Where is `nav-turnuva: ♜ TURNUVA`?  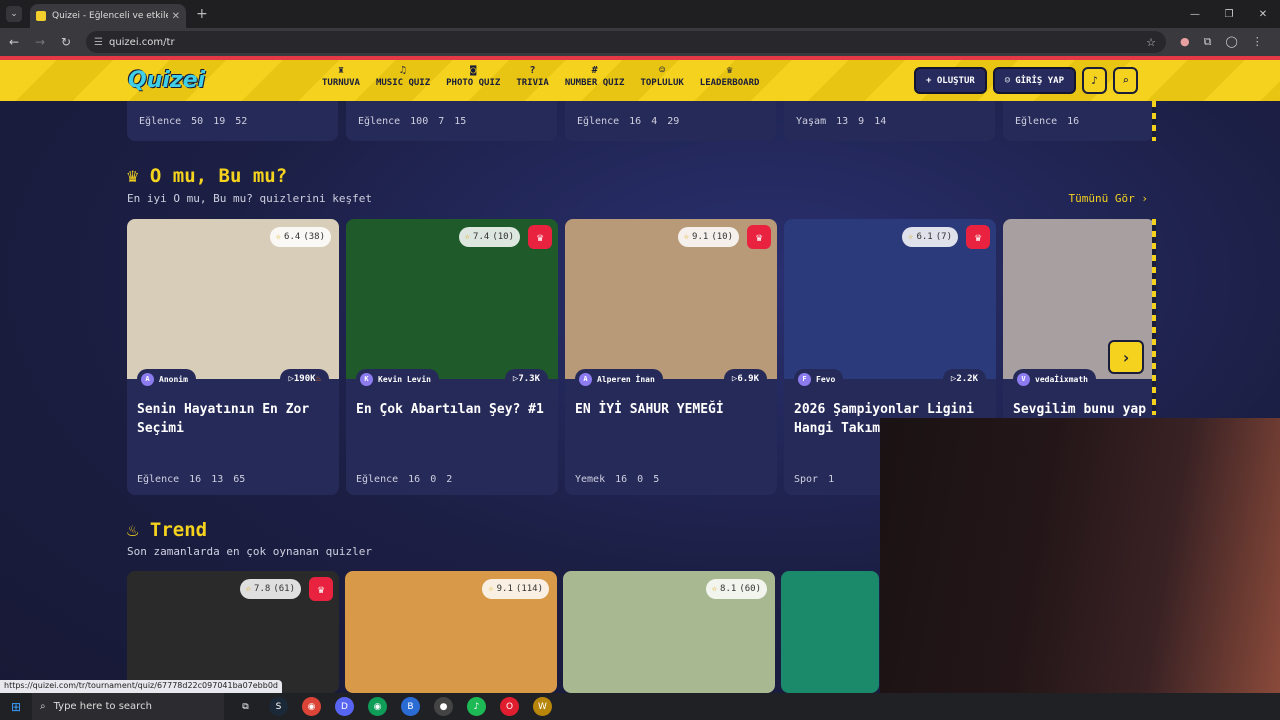
nav-turnuva: ♜ TURNUVA is located at coordinates (341, 76).